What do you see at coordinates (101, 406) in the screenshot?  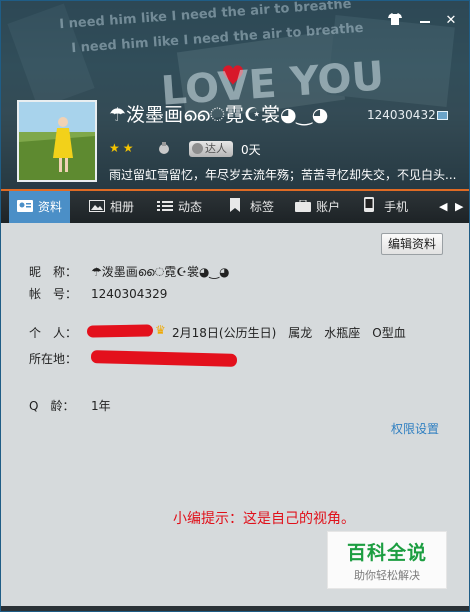 I see `age-value: 1年` at bounding box center [101, 406].